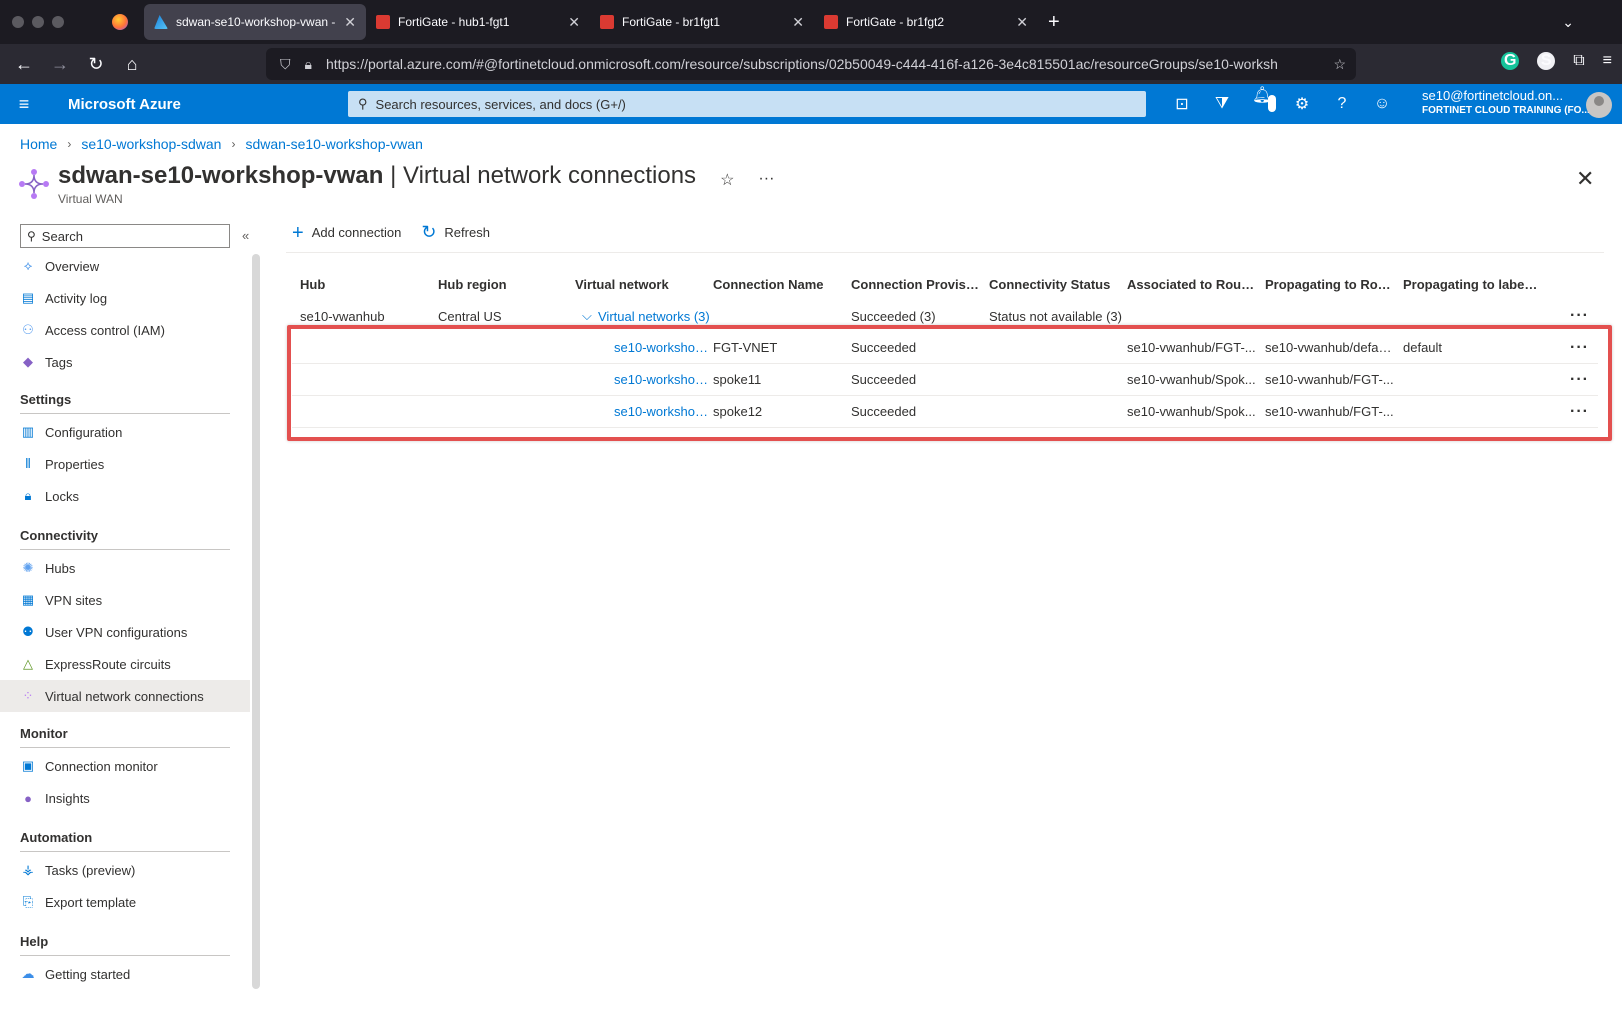 This screenshot has height=1025, width=1622. Describe the element at coordinates (91, 902) in the screenshot. I see `sidebar-item-label: Export template` at that location.